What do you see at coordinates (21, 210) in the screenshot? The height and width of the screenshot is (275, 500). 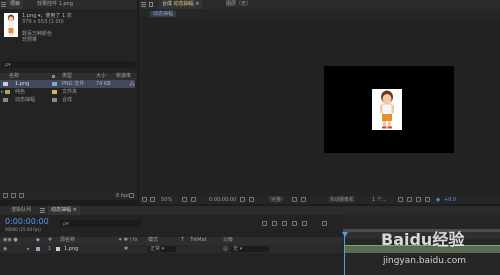 I see `tab-render-queue: 渲染队列` at bounding box center [21, 210].